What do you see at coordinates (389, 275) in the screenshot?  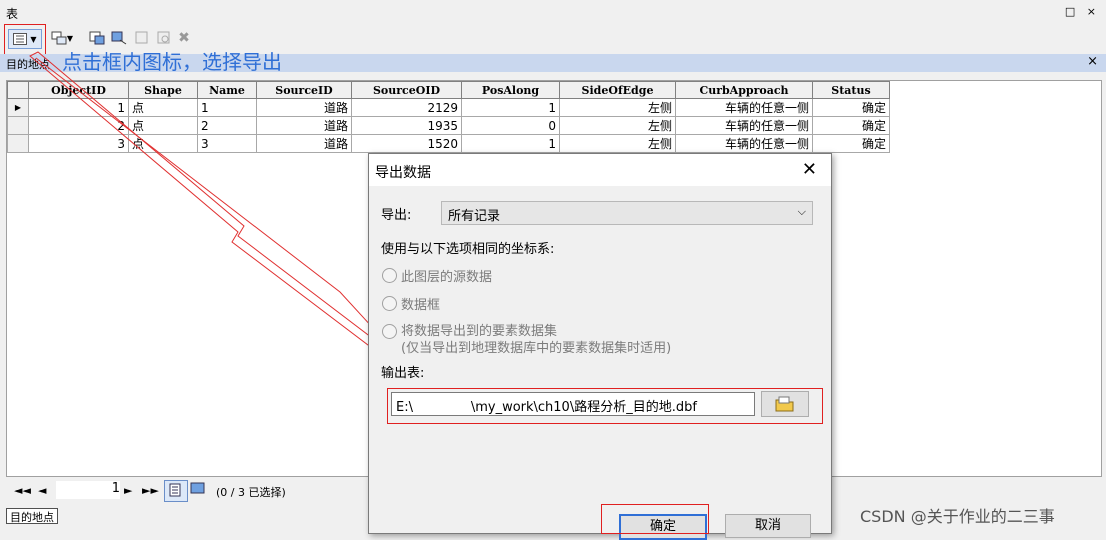 I see `radio-layer-source` at bounding box center [389, 275].